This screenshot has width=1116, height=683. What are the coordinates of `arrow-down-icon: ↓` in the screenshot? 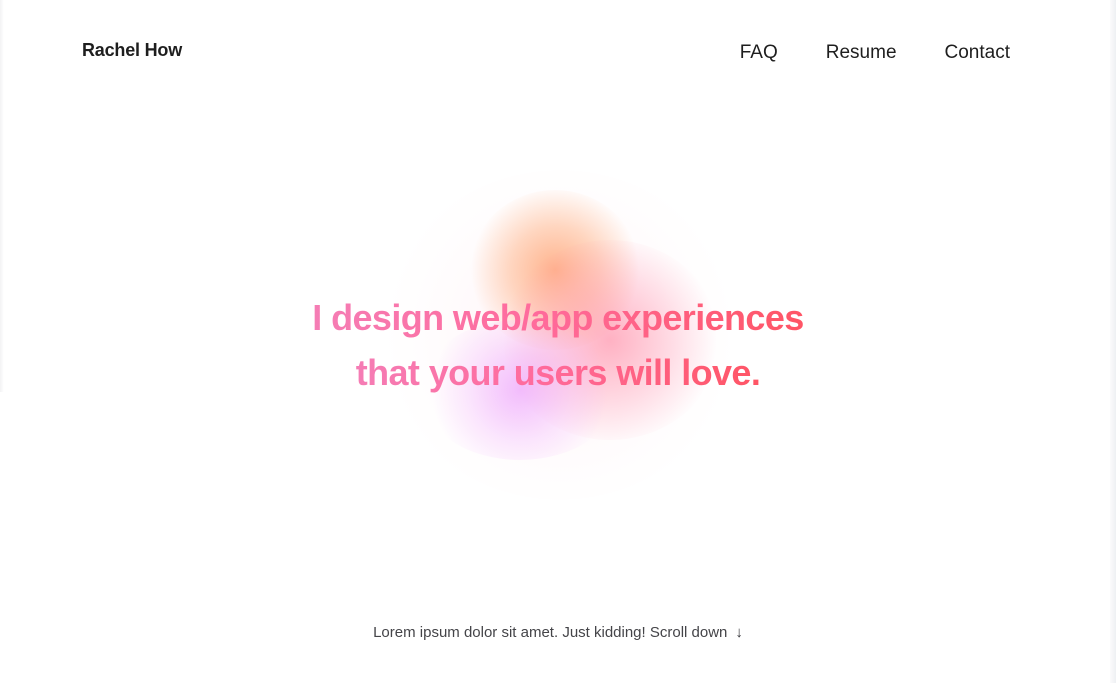 It's located at (739, 632).